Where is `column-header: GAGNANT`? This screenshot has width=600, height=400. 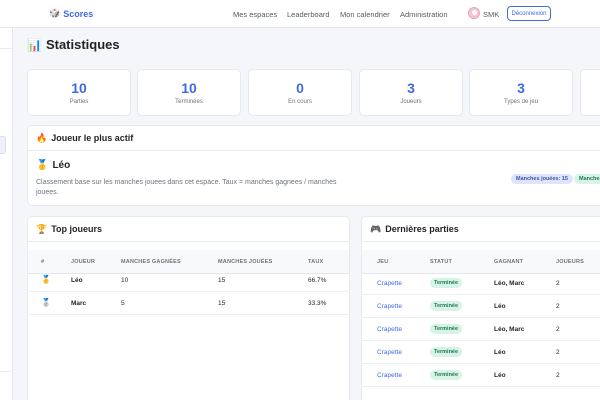 column-header: GAGNANT is located at coordinates (509, 262).